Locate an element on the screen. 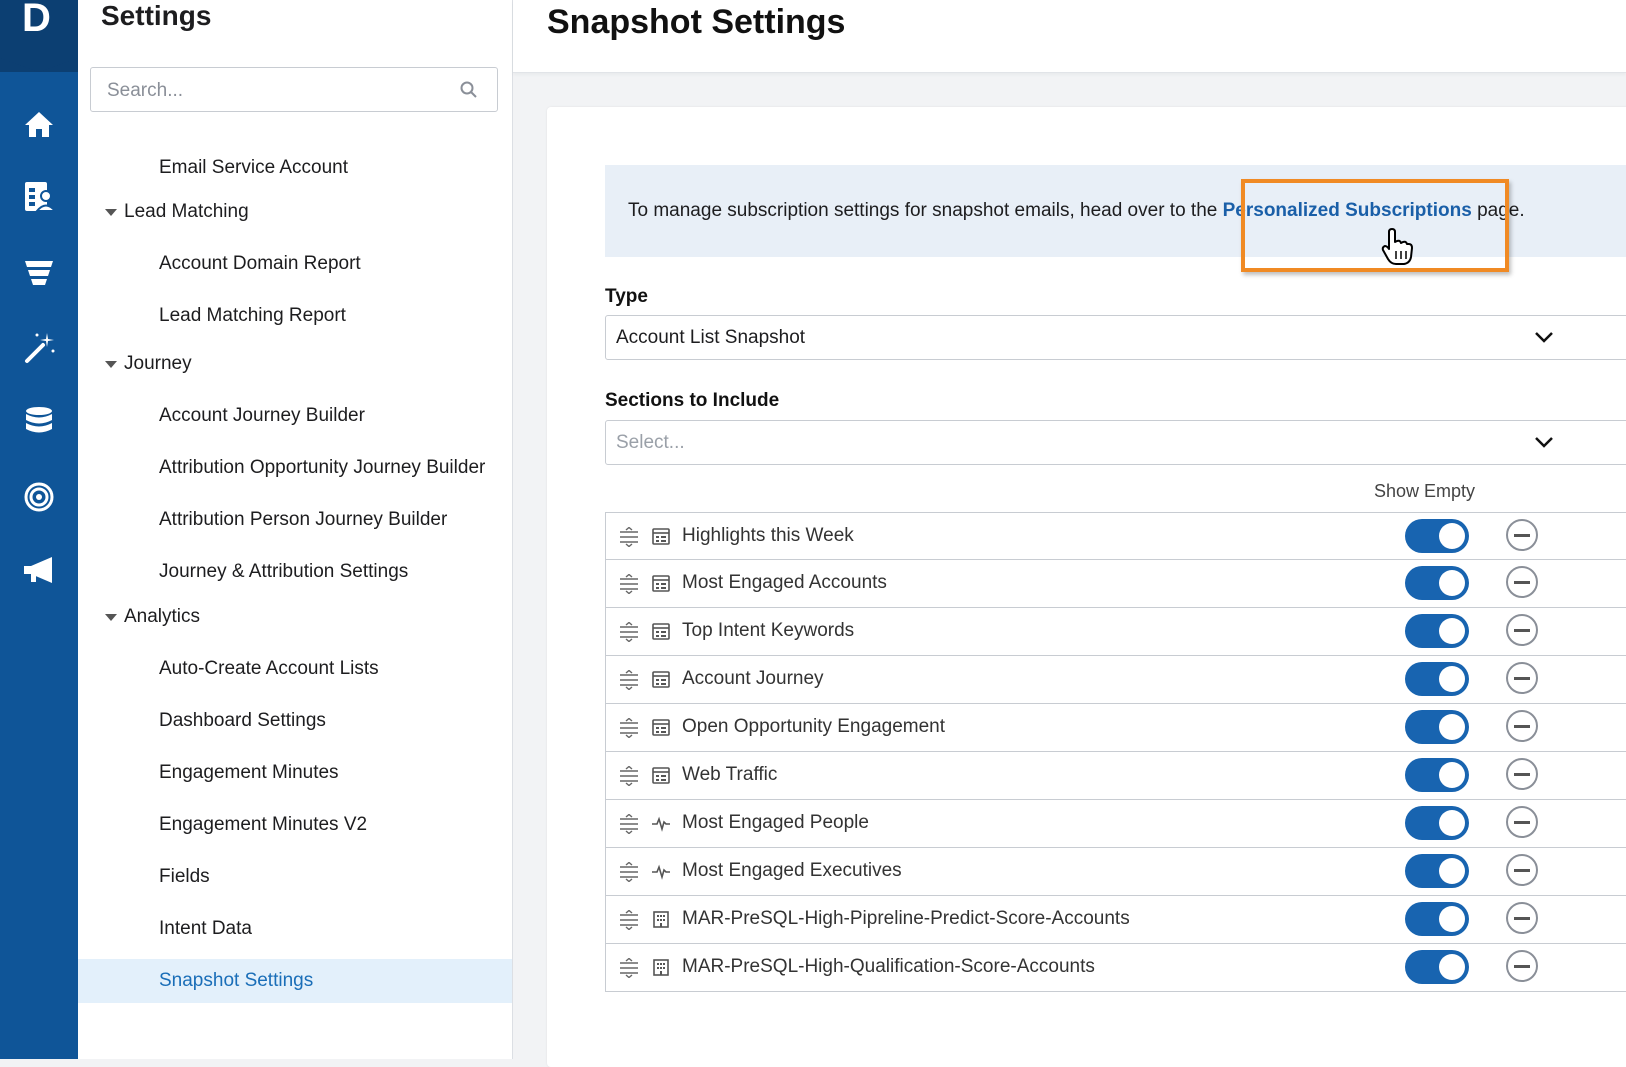 The height and width of the screenshot is (1067, 1626). magic-wand-icon is located at coordinates (39, 347).